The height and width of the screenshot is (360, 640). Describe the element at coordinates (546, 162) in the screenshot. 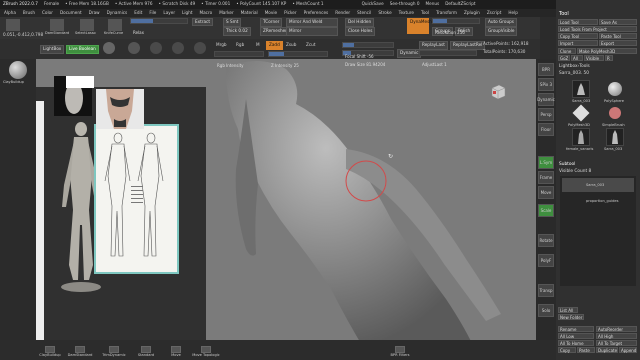

I see `local-symmetry-button: L.Sym` at that location.